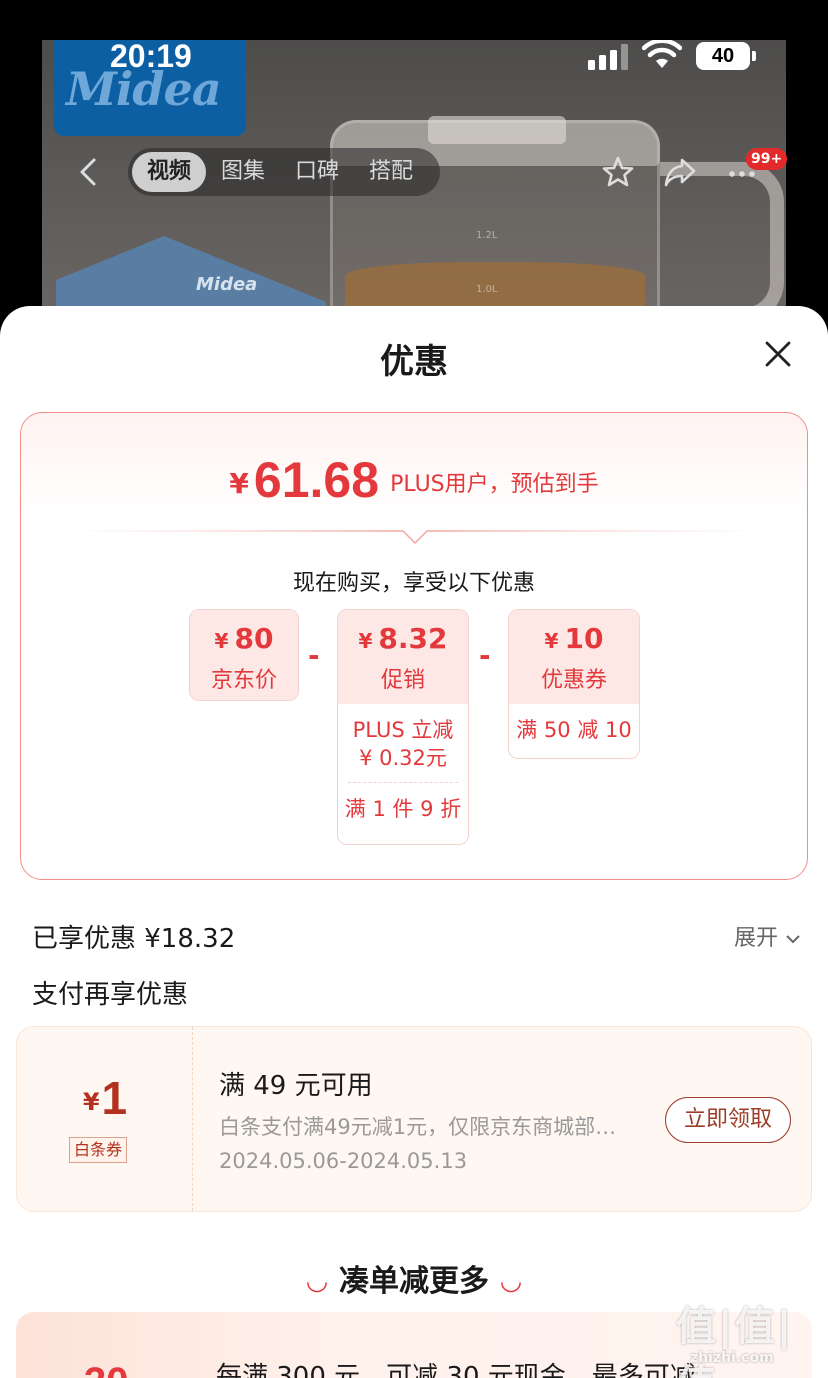 Image resolution: width=828 pixels, height=1378 pixels. What do you see at coordinates (573, 680) in the screenshot?
I see `discount-label: 优惠券` at bounding box center [573, 680].